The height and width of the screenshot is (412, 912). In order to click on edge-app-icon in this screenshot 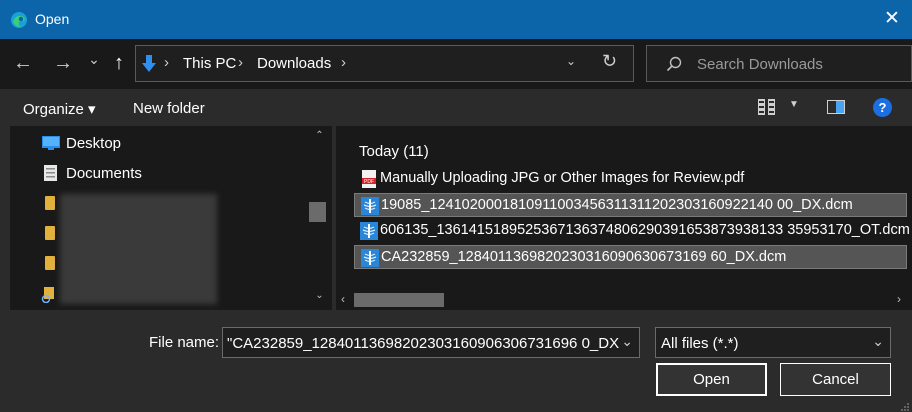, I will do `click(19, 20)`.